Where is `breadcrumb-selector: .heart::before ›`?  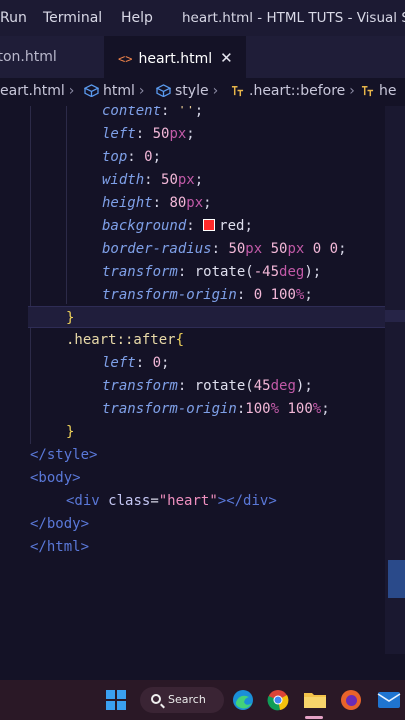 breadcrumb-selector: .heart::before › is located at coordinates (292, 91).